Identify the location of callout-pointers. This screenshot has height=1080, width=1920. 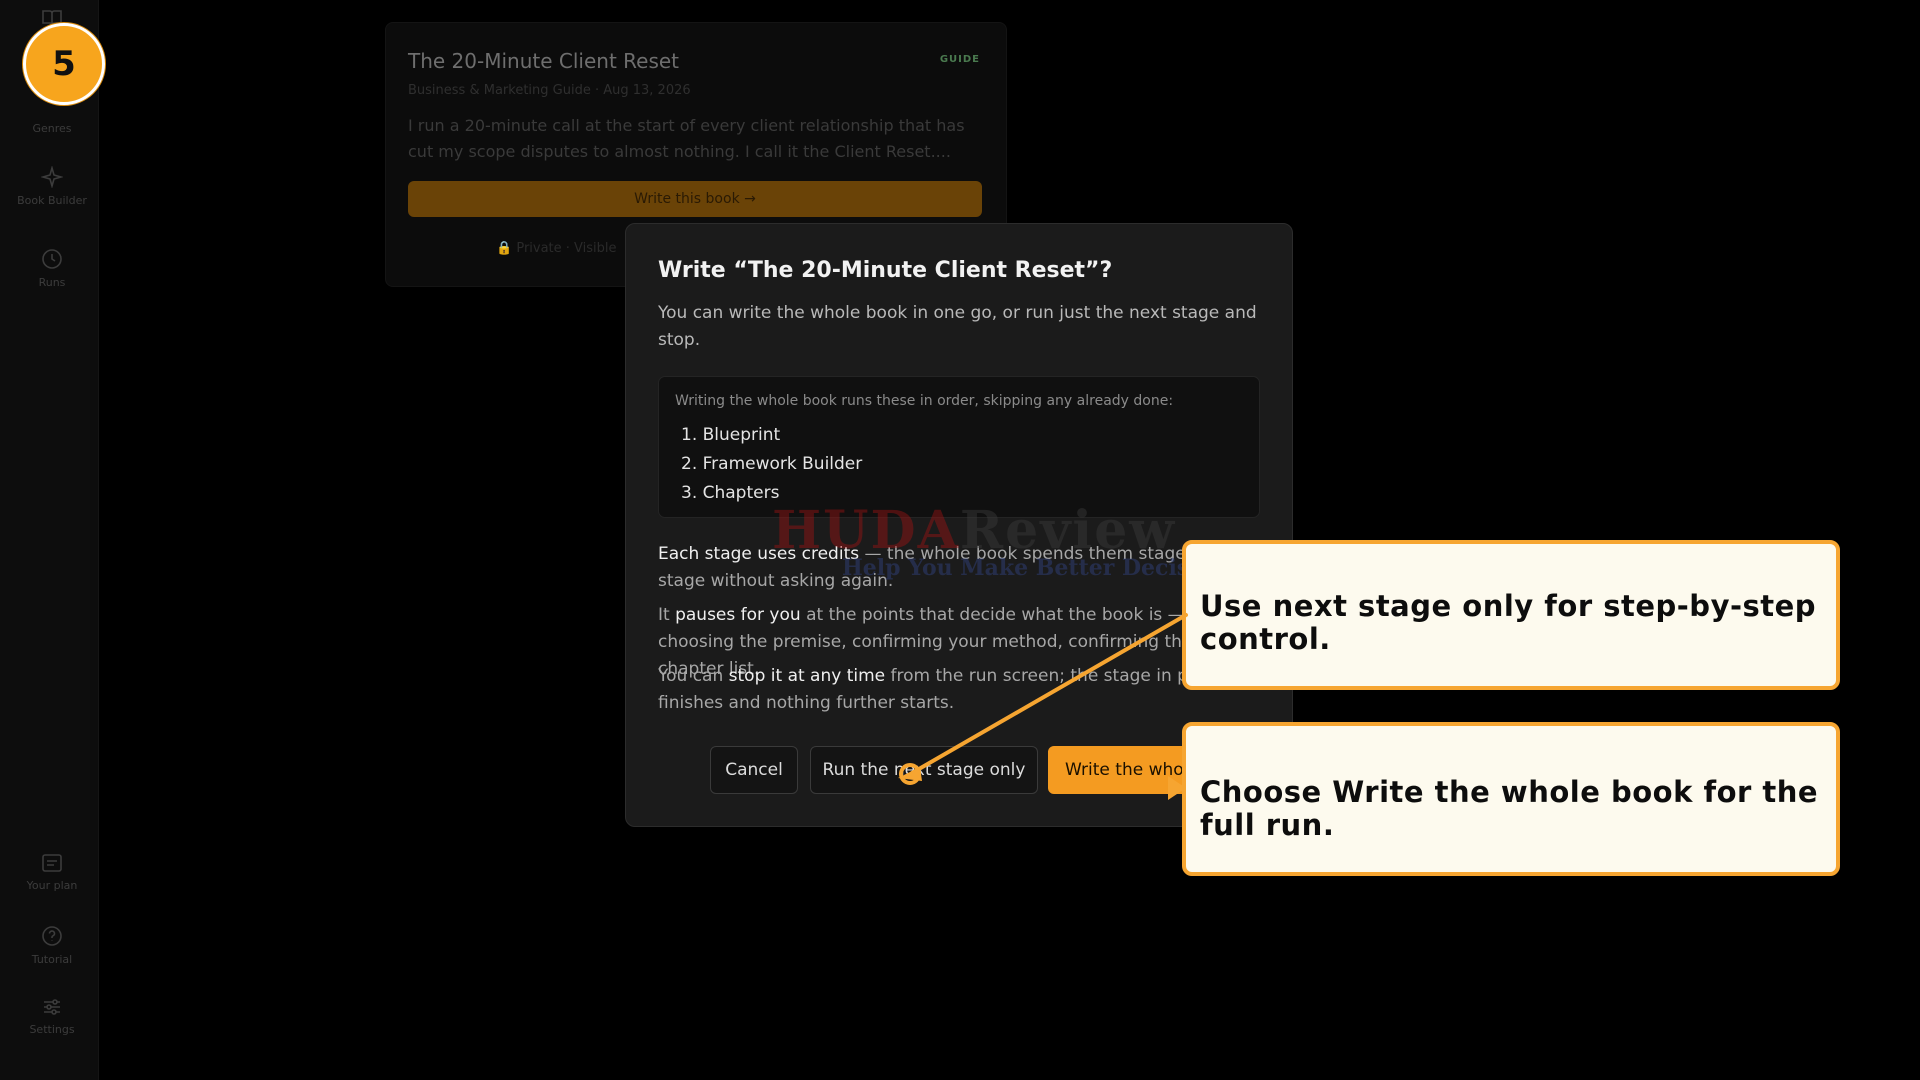
(1043, 706).